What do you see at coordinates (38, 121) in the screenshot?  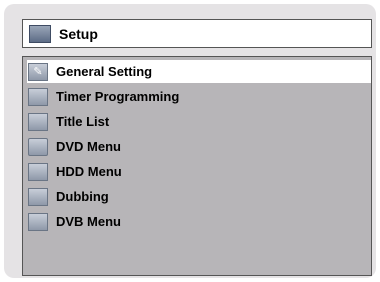 I see `list-icon` at bounding box center [38, 121].